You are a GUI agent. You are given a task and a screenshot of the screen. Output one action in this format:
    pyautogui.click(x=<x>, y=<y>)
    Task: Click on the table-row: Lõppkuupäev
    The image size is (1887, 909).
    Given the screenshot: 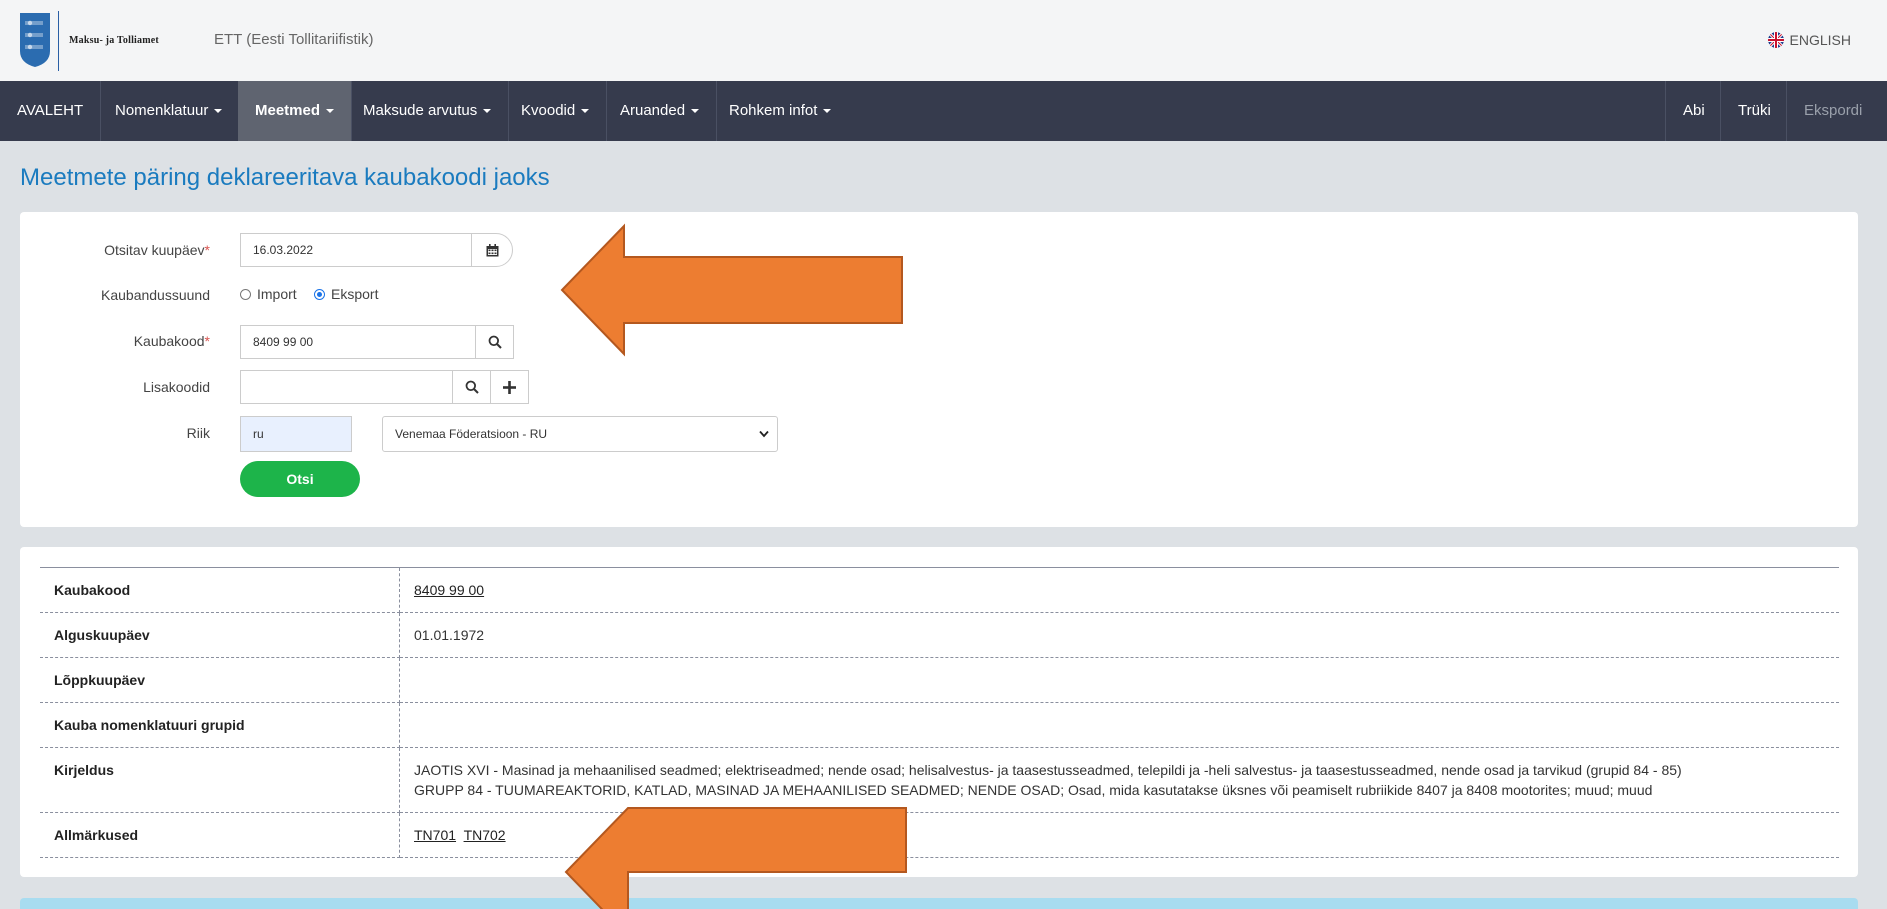 What is the action you would take?
    pyautogui.click(x=939, y=680)
    